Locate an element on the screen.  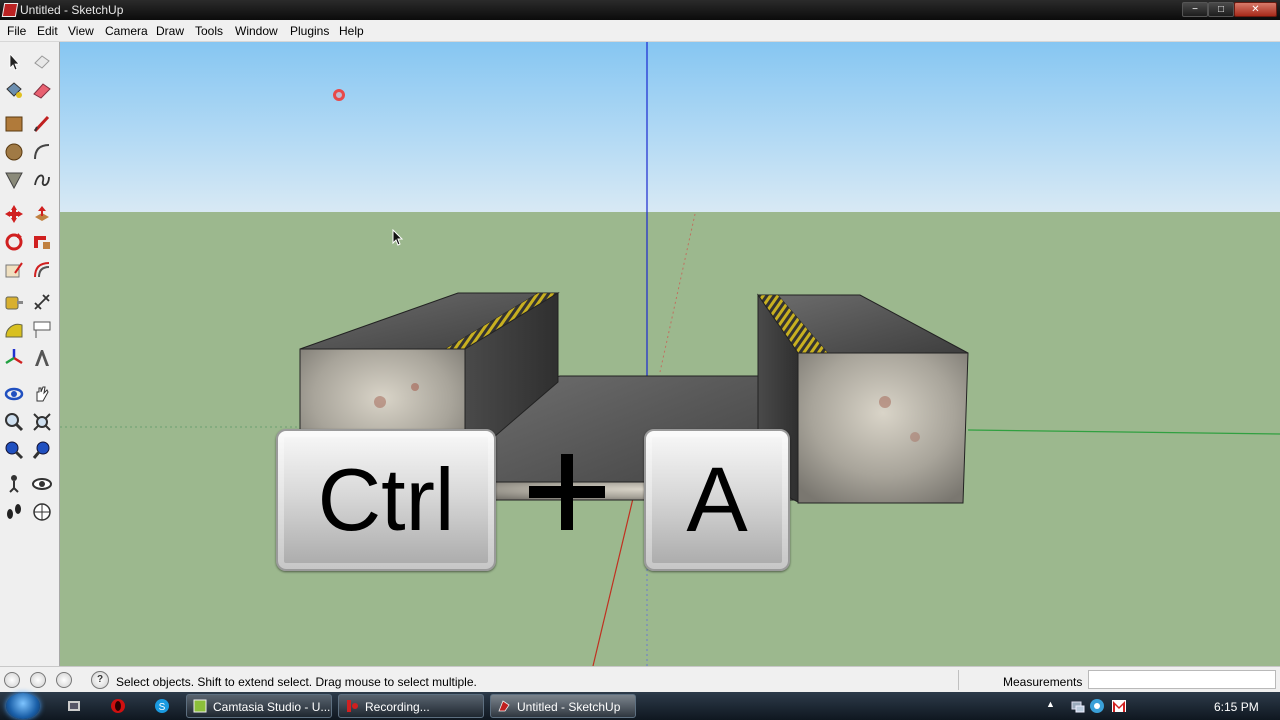
select-icon is located at coordinates (14, 62).